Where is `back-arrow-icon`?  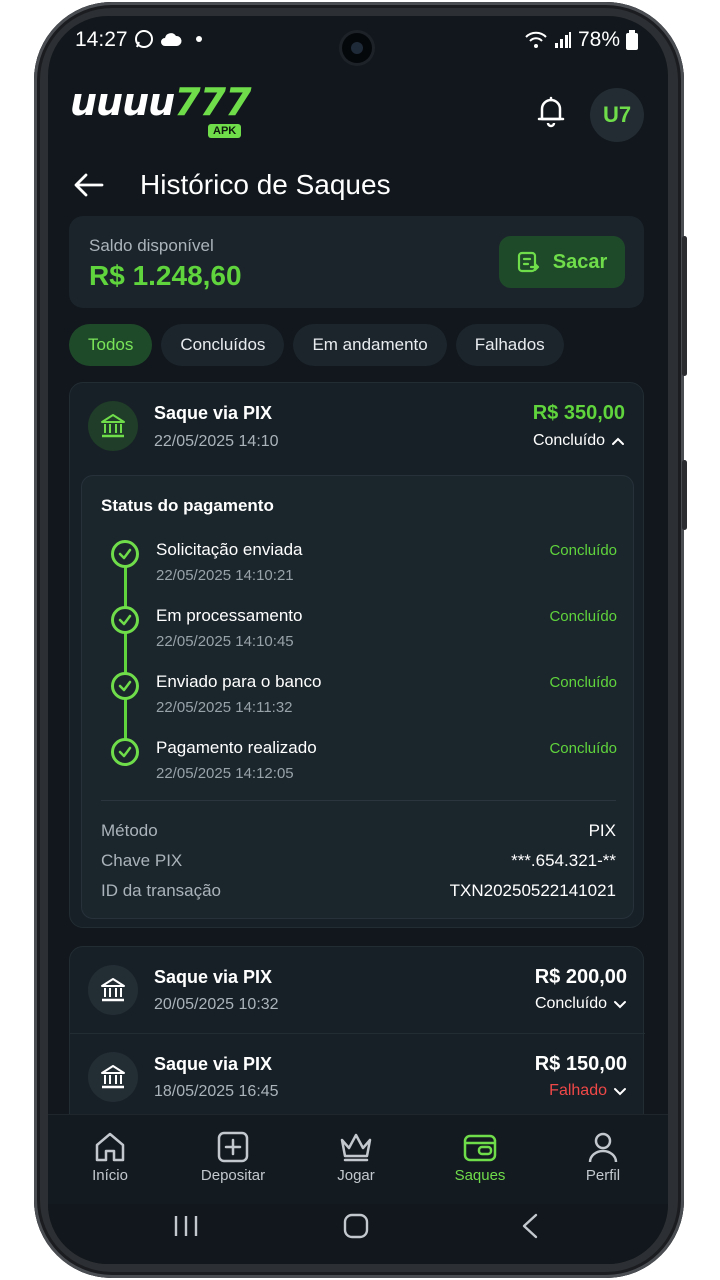
back-arrow-icon is located at coordinates (89, 185).